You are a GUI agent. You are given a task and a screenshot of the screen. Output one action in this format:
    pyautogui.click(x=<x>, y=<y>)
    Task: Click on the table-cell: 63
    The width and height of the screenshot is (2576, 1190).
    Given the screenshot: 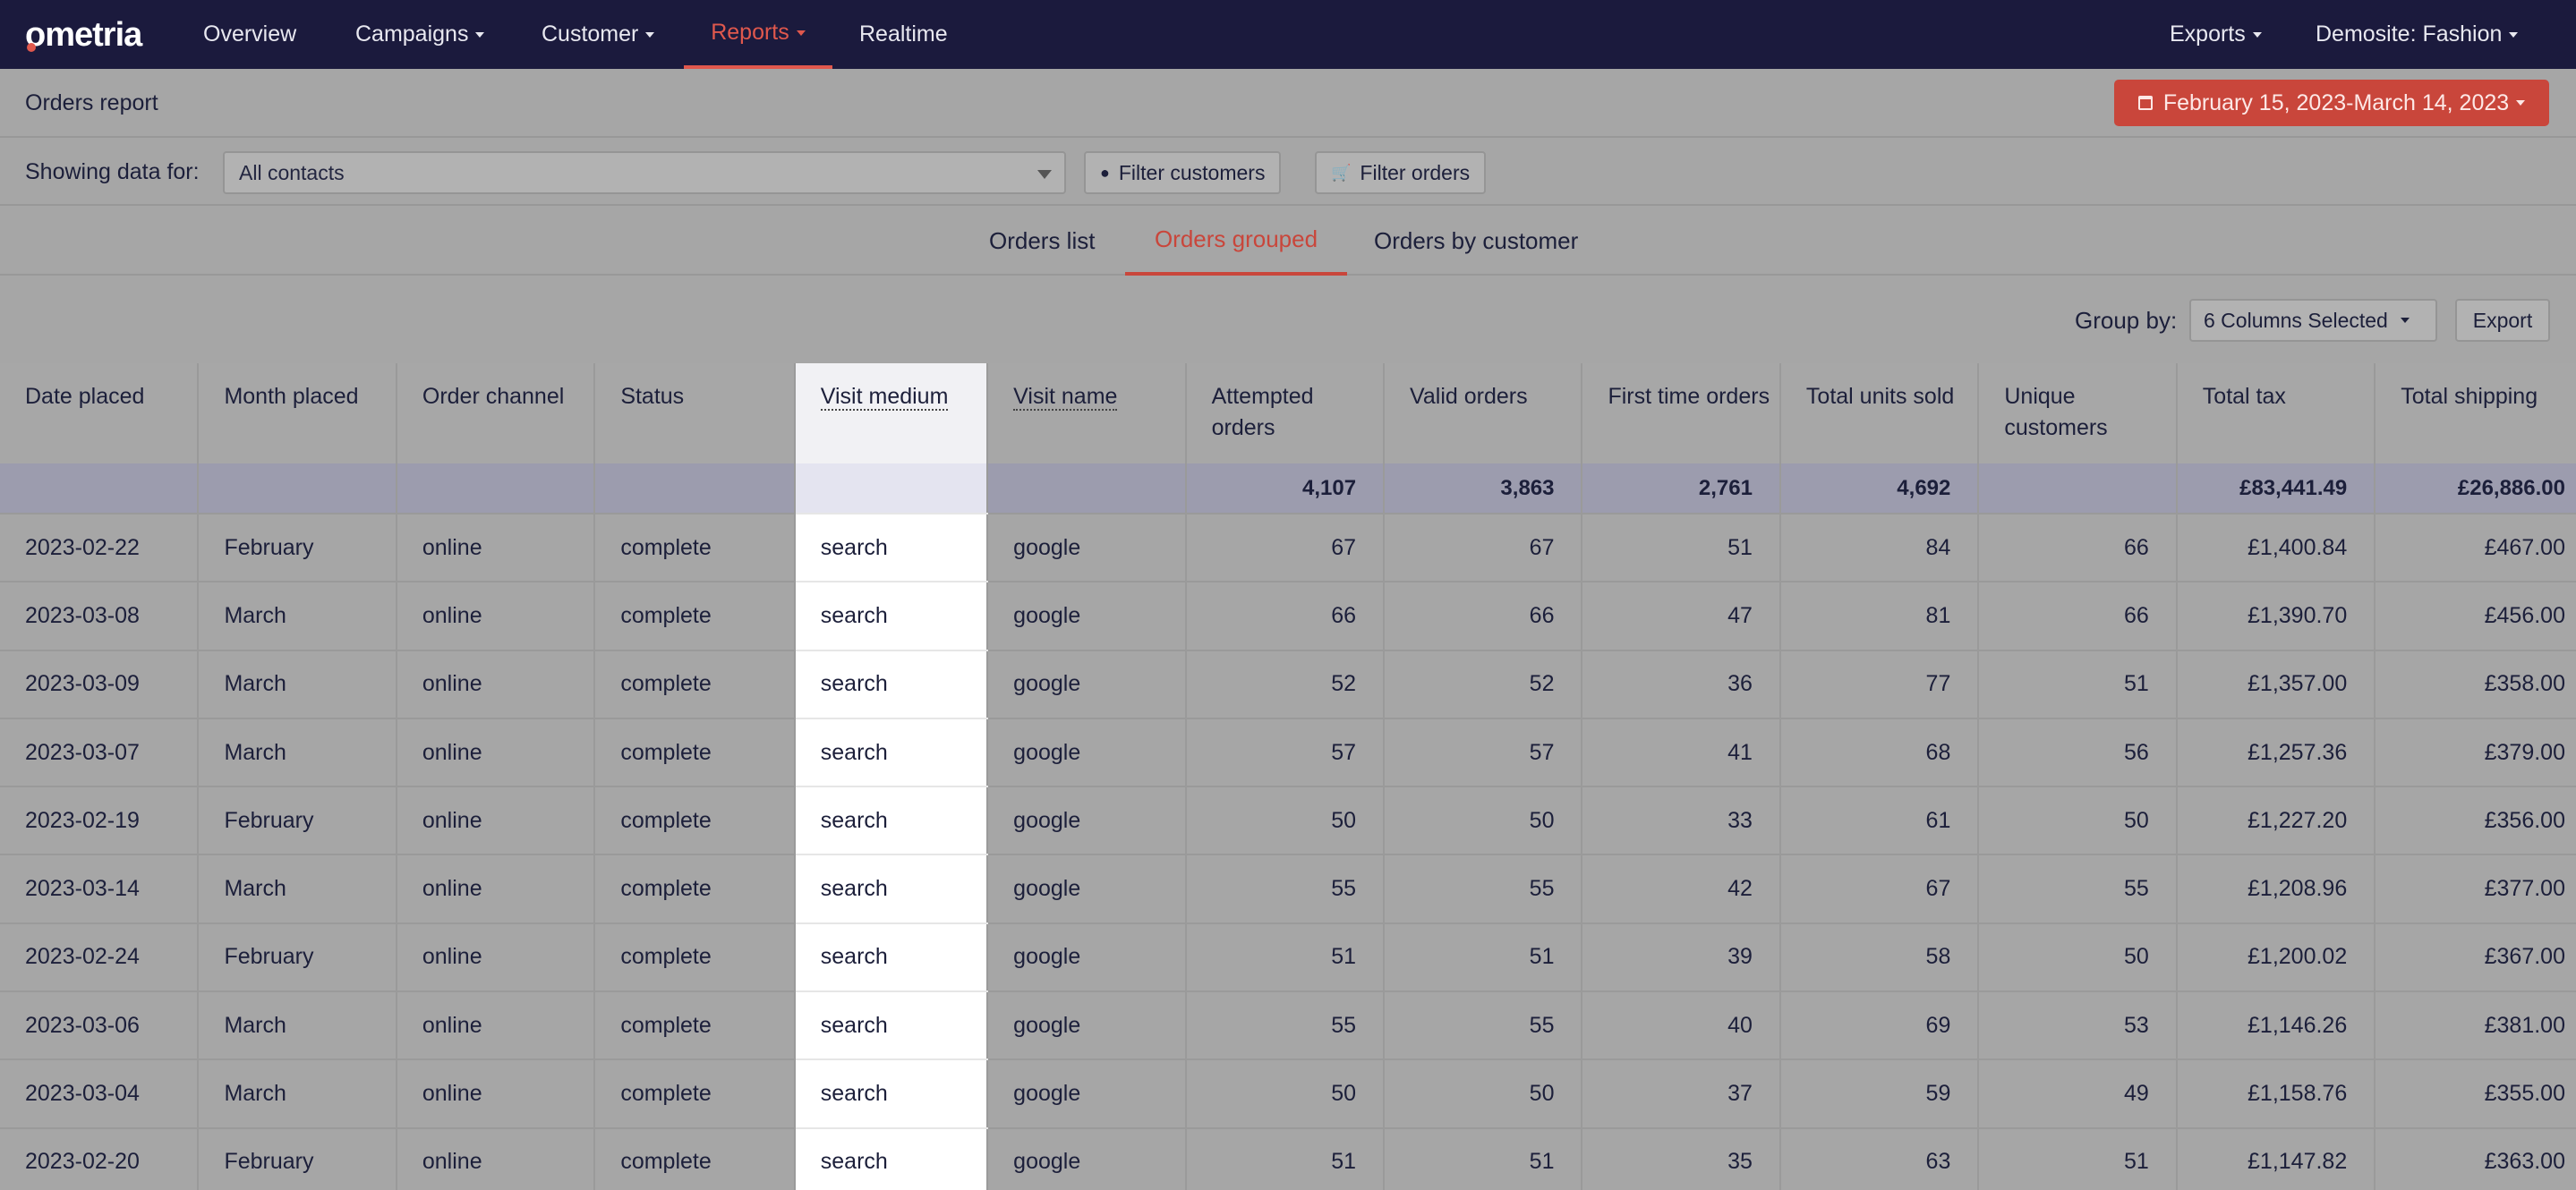 What is the action you would take?
    pyautogui.click(x=1879, y=1158)
    